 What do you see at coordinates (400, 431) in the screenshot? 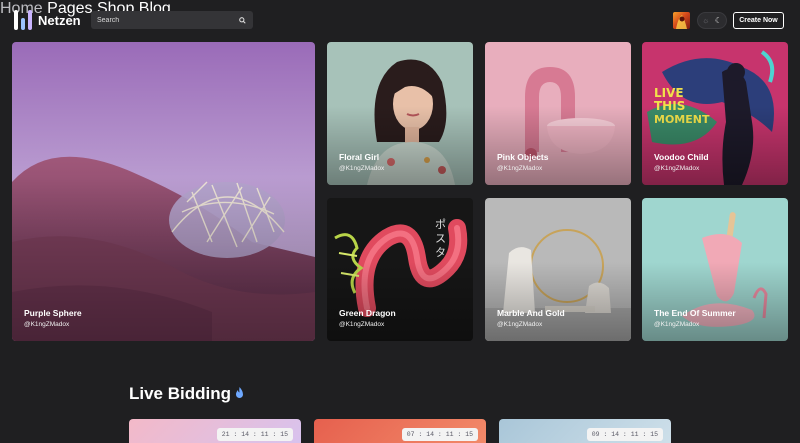
I see `auction-card: 07 : 14 : 11 : 15` at bounding box center [400, 431].